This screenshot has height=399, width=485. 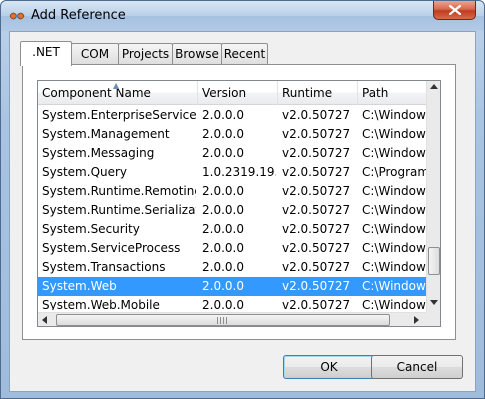 I want to click on tab-browse: Browse, so click(x=197, y=53).